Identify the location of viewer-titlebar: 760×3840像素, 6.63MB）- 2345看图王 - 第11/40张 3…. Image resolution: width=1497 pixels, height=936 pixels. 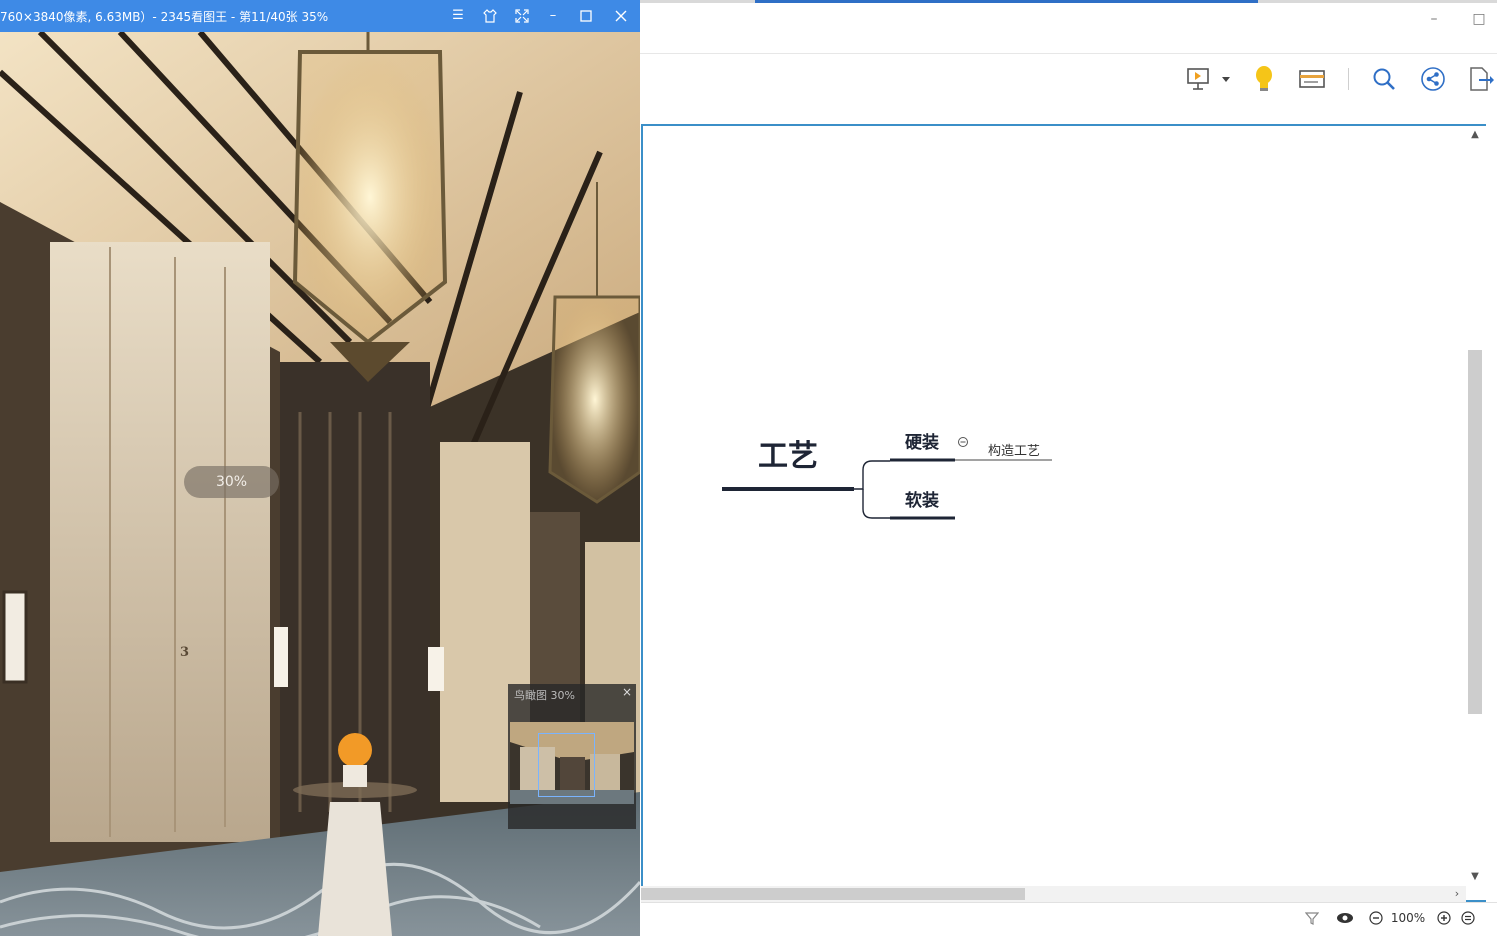
(320, 16).